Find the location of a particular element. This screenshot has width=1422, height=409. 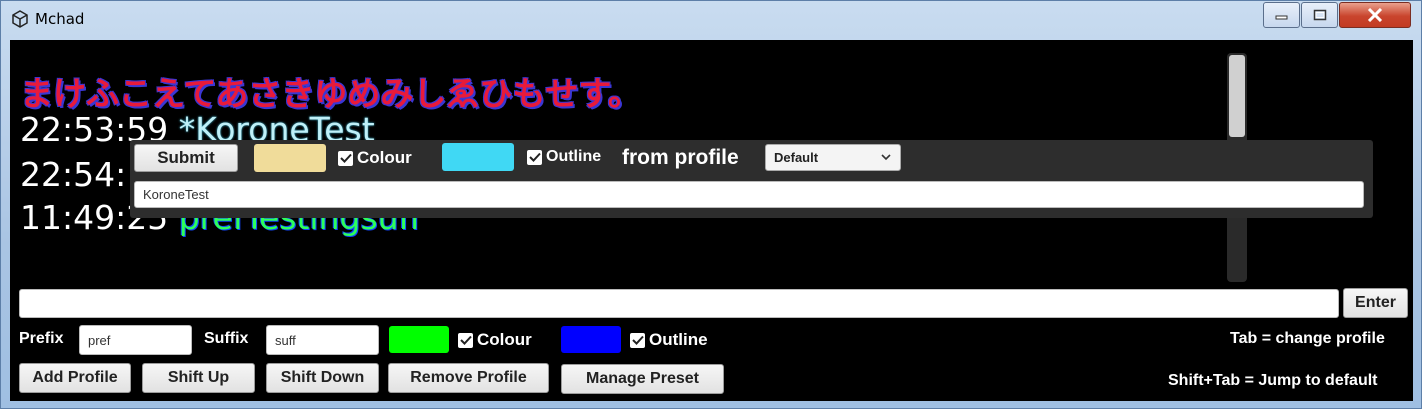

name-colour-swatch is located at coordinates (290, 158).